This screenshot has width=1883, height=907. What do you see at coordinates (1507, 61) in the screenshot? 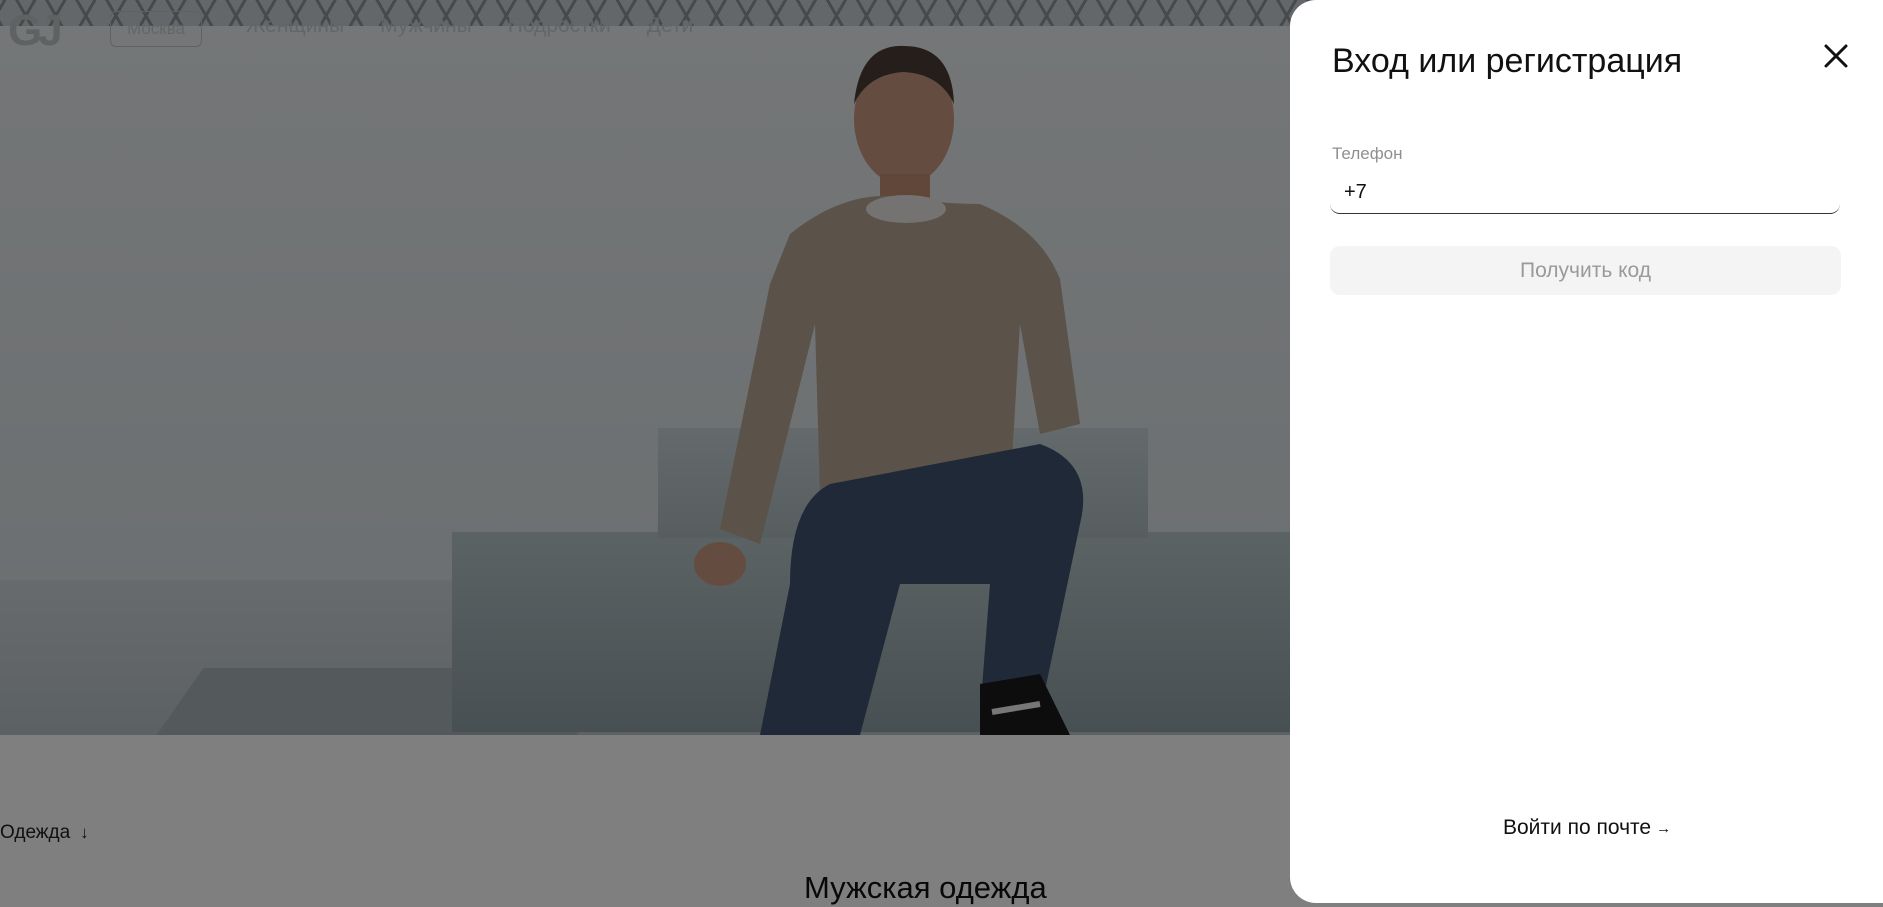
I see `modal-title: Вход или регистрация` at bounding box center [1507, 61].